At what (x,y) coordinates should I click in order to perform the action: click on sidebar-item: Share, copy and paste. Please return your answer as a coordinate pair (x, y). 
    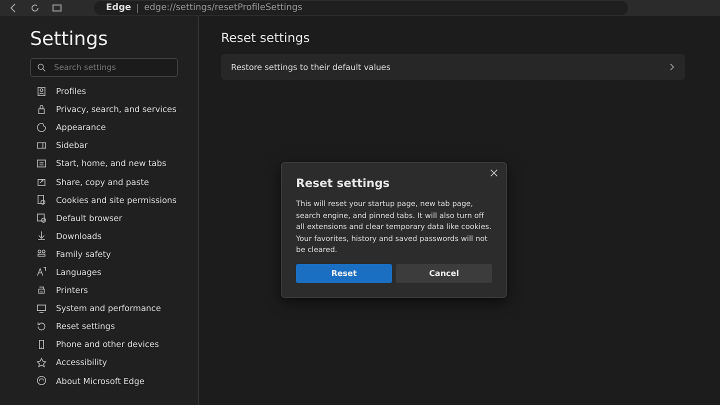
    Looking at the image, I should click on (114, 181).